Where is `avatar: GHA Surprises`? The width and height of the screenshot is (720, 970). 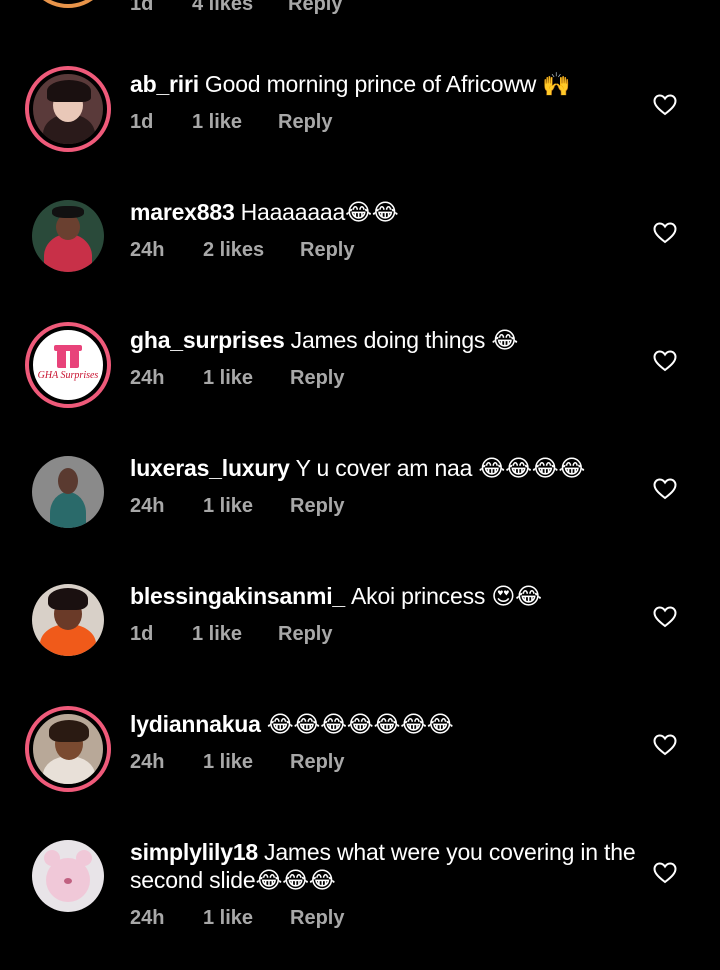
avatar: GHA Surprises is located at coordinates (68, 365).